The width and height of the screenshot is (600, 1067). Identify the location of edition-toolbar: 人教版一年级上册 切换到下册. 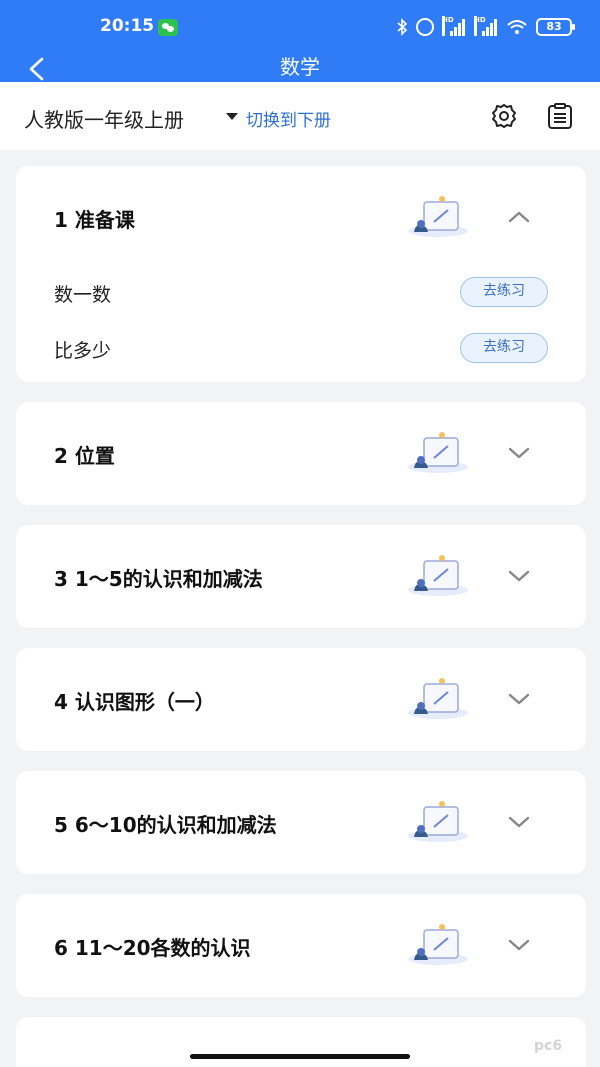
(300, 116).